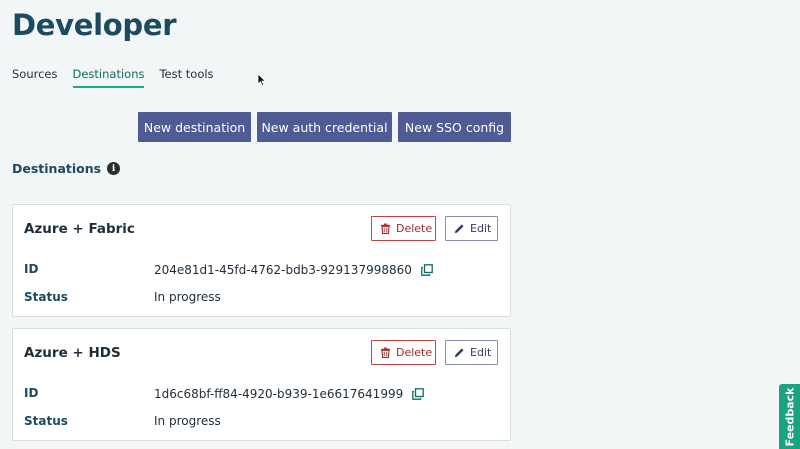 This screenshot has height=449, width=800. I want to click on mouse-cursor-icon, so click(262, 80).